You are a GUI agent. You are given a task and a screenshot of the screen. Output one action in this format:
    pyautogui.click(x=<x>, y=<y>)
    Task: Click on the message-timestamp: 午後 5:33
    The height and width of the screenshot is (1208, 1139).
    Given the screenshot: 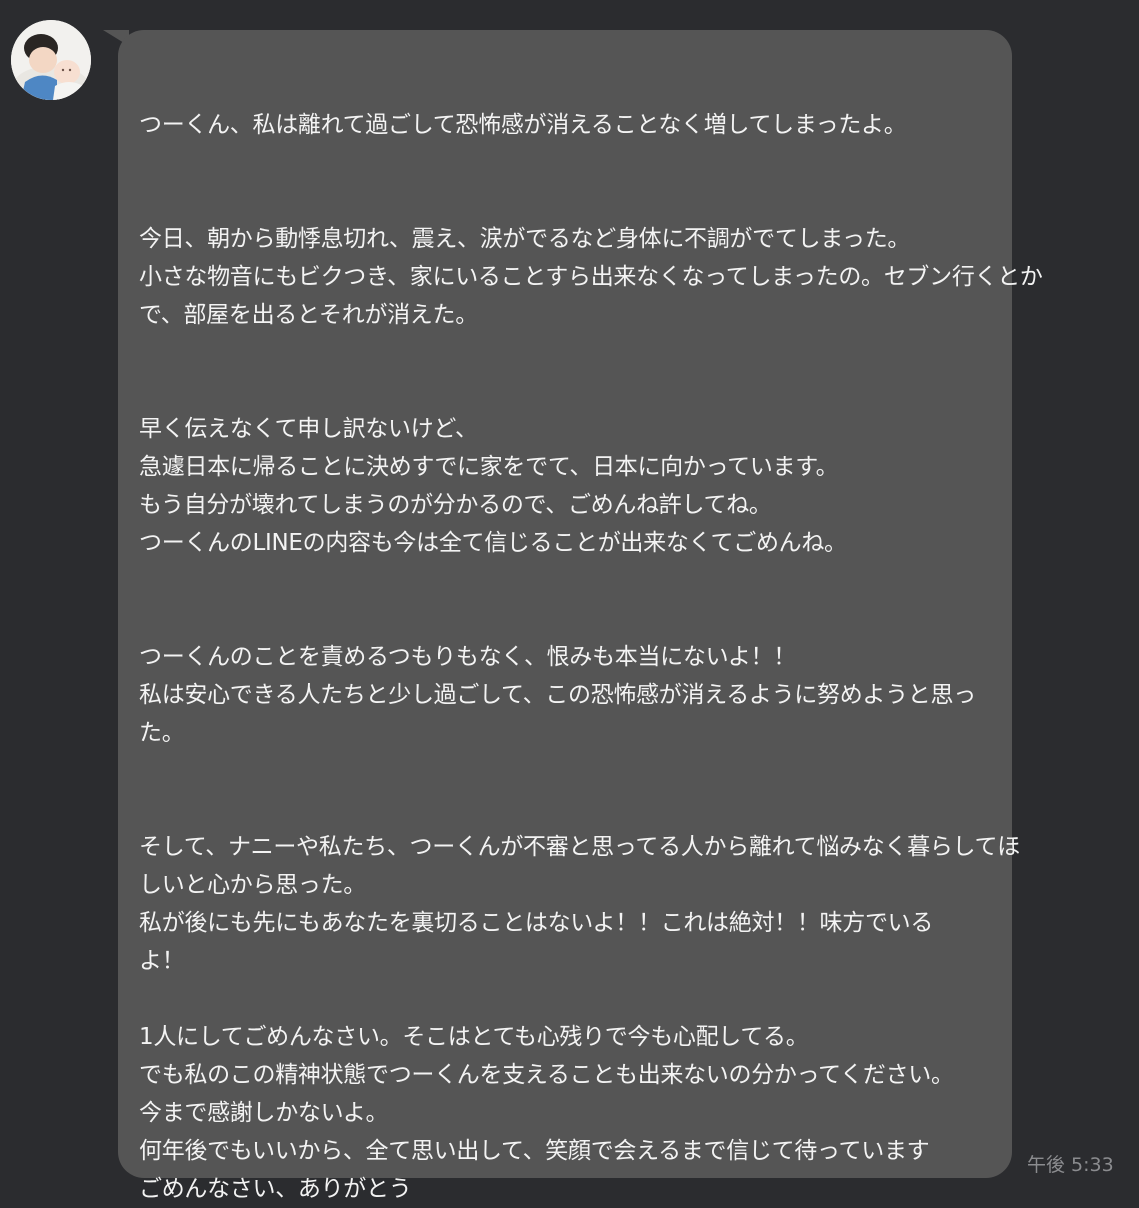 What is the action you would take?
    pyautogui.click(x=1070, y=1165)
    